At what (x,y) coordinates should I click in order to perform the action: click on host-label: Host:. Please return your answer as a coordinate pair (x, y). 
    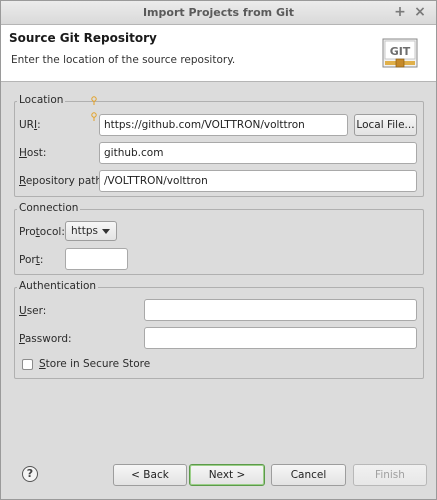
    Looking at the image, I should click on (33, 153).